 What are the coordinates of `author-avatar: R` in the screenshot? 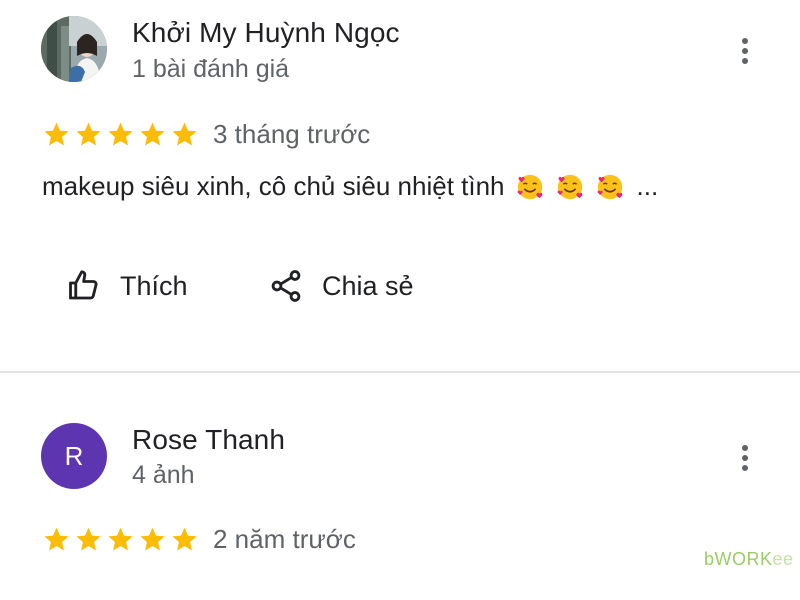 It's located at (74, 456).